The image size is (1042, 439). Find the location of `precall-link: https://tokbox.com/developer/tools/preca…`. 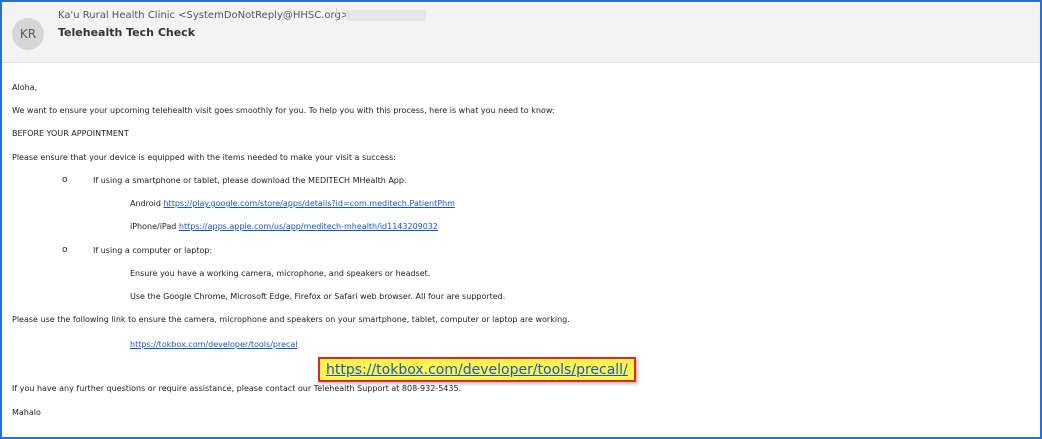

precall-link: https://tokbox.com/developer/tools/preca… is located at coordinates (214, 344).